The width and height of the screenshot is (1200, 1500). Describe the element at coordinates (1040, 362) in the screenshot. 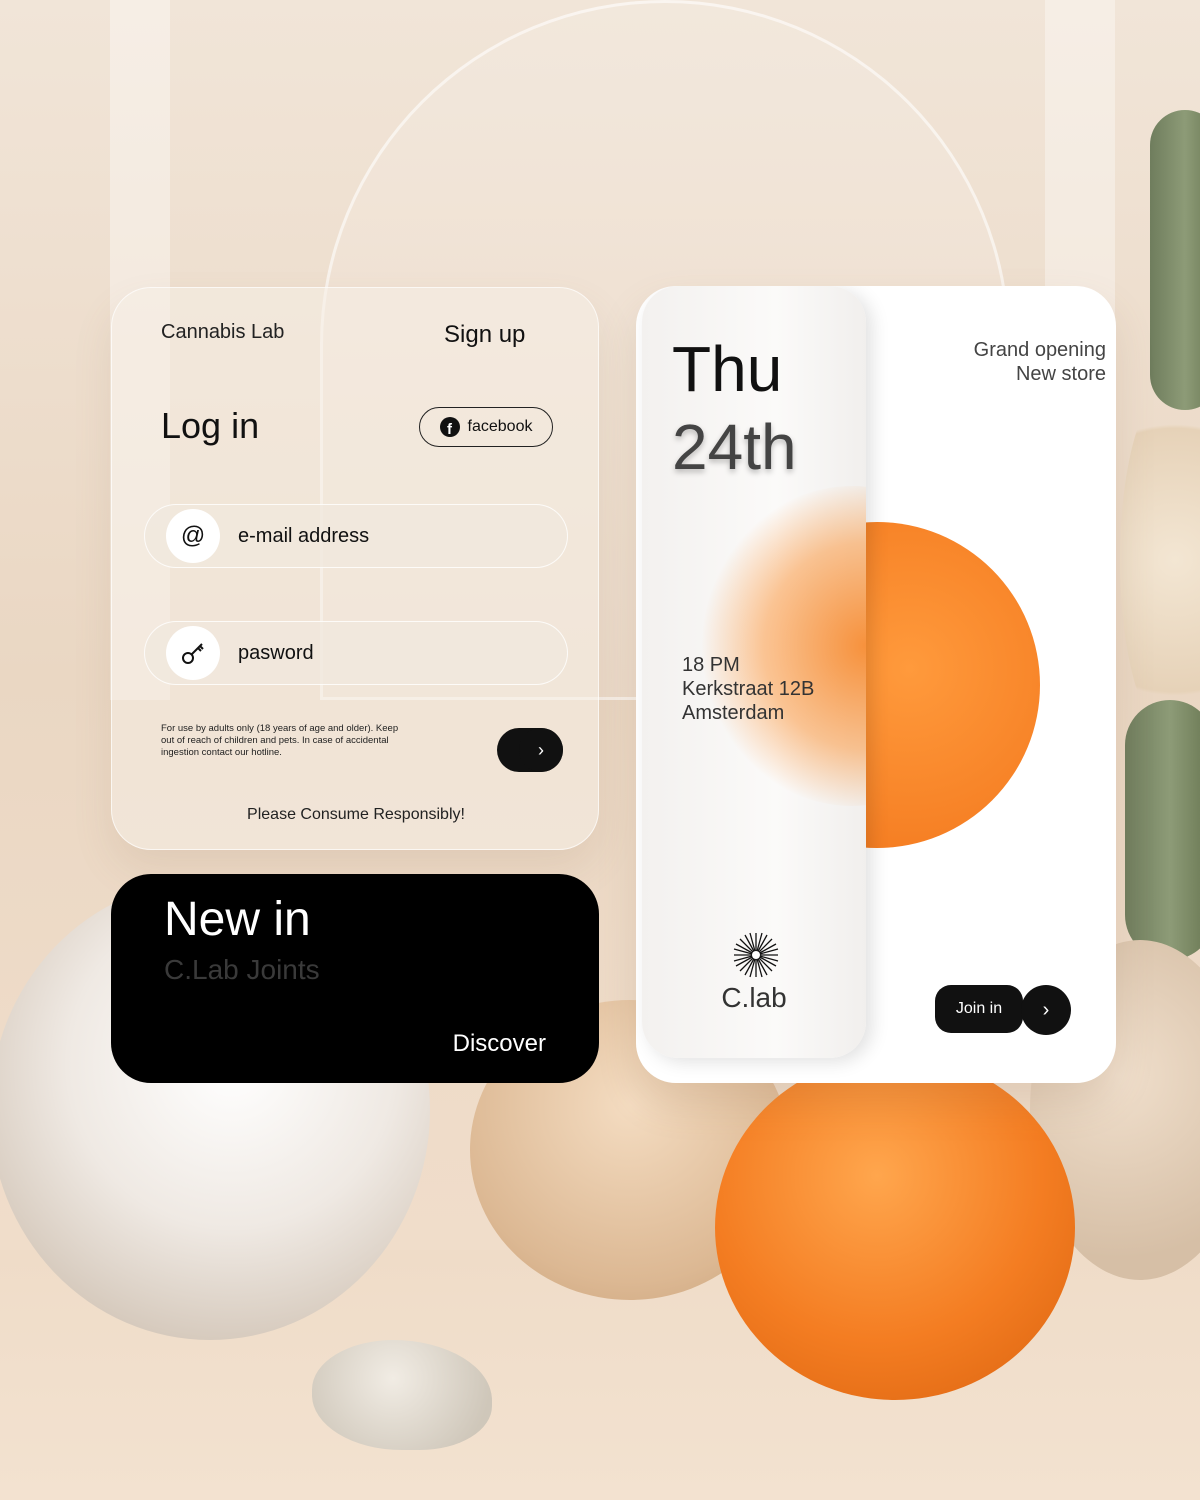

I see `grand-opening-text: Grand opening New store` at that location.